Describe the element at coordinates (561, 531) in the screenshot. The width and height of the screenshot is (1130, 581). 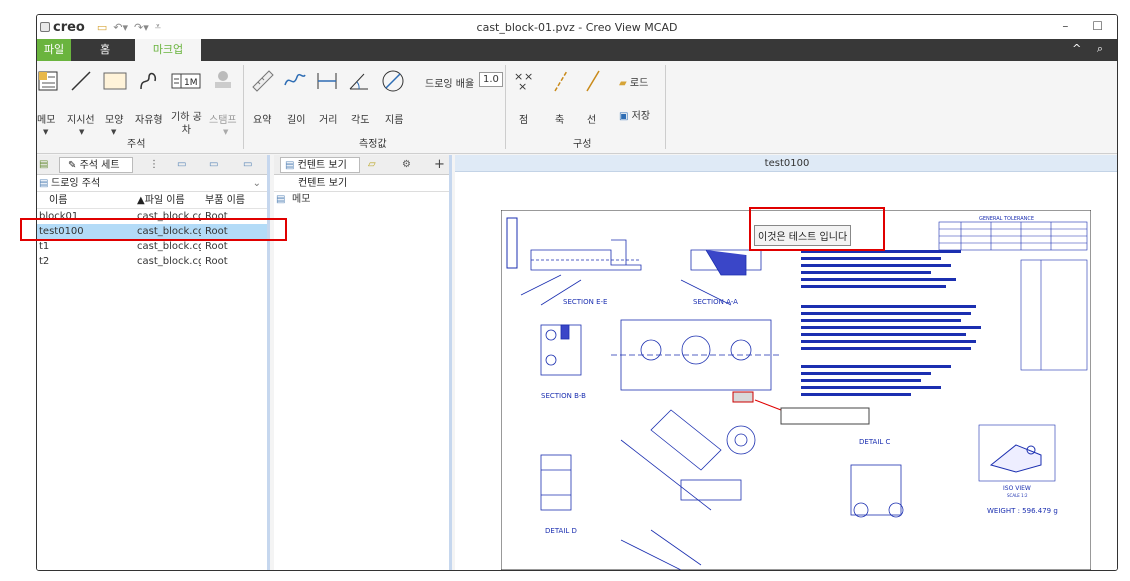
I see `detail-d-label: DETAIL D` at that location.